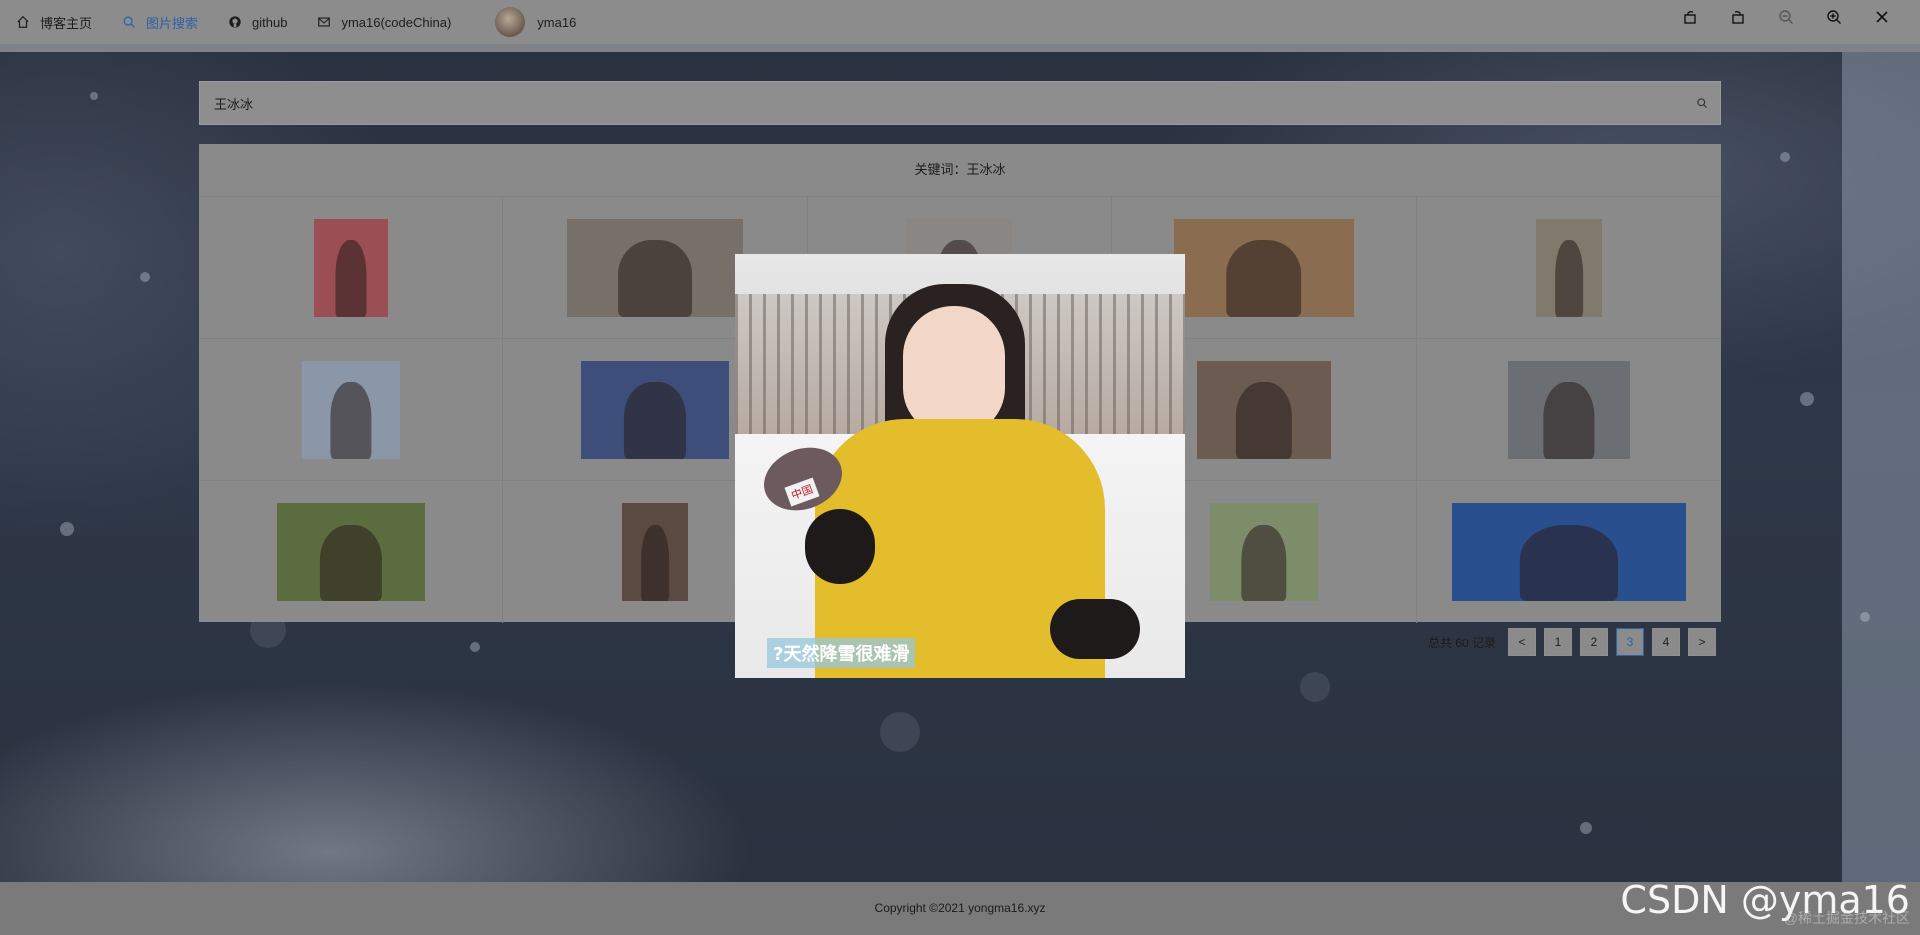 The height and width of the screenshot is (935, 1920). I want to click on page-button-current: 3, so click(1630, 642).